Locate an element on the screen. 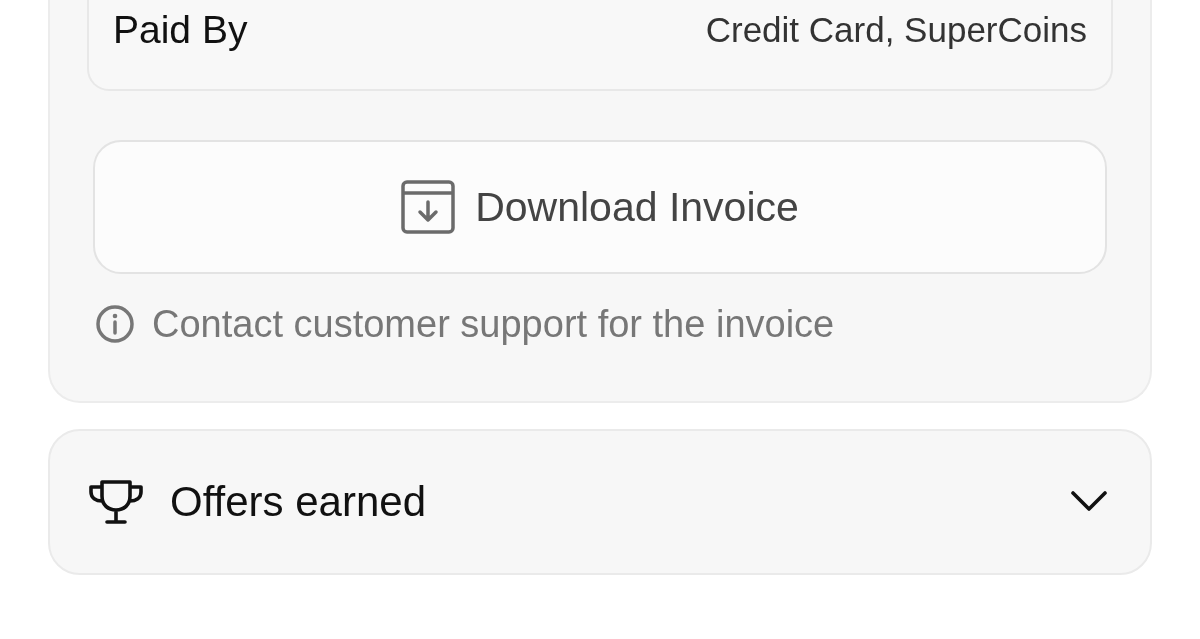  offers-title: Offers earned is located at coordinates (299, 502).